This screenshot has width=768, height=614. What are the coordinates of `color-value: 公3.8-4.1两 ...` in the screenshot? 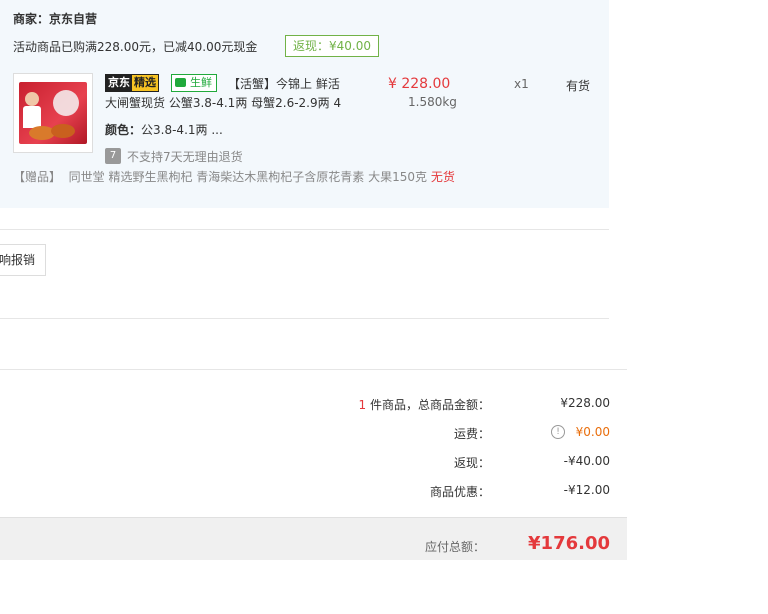 It's located at (182, 130).